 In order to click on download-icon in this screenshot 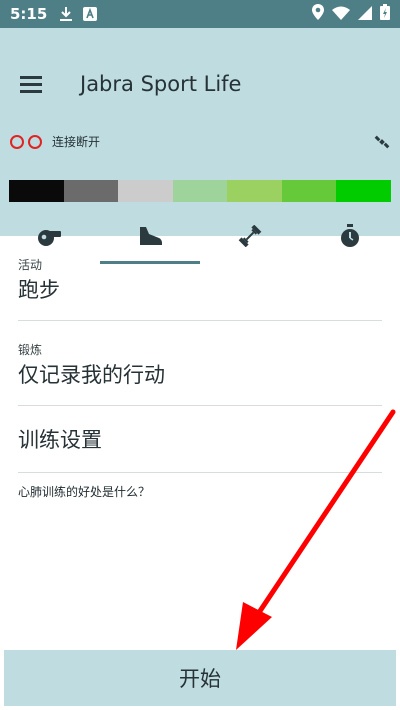, I will do `click(66, 14)`.